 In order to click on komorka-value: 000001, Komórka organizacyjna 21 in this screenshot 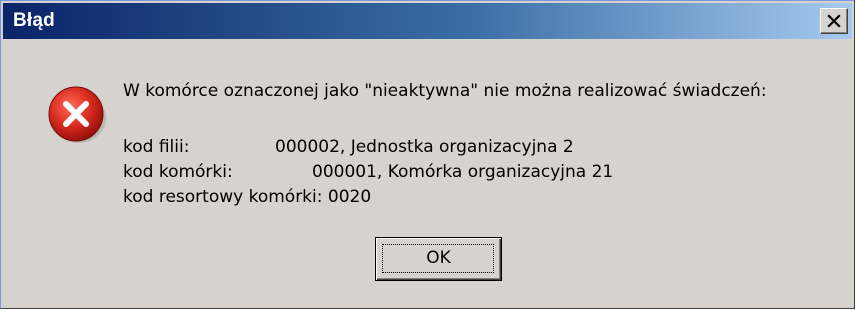, I will do `click(463, 172)`.